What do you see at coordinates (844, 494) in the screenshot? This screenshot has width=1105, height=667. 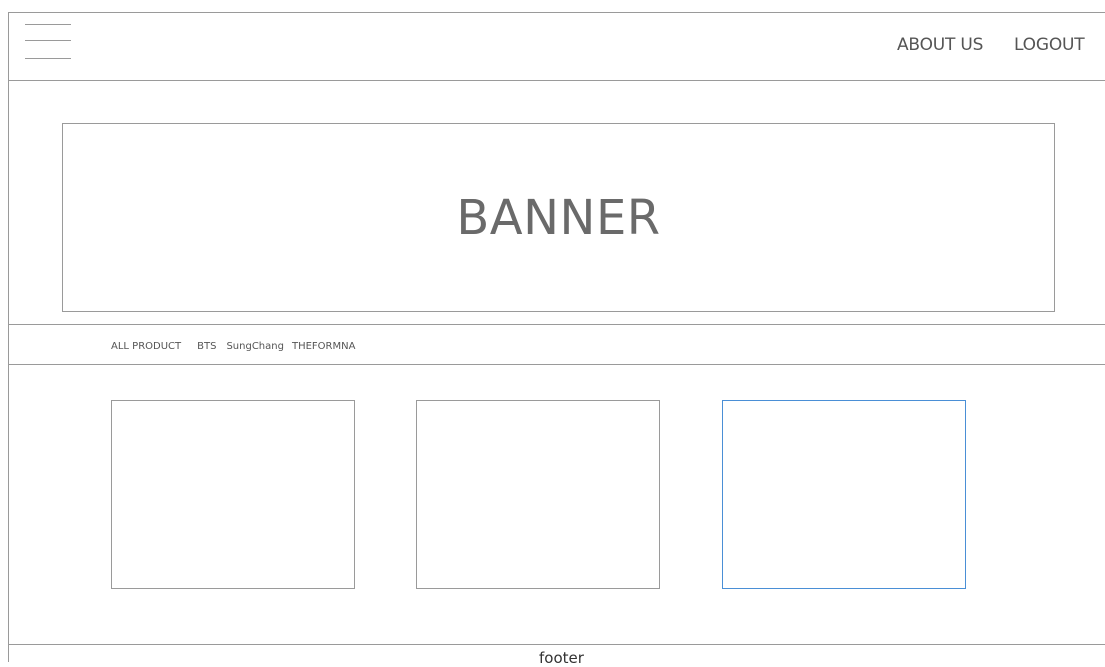 I see `product-card-selected` at bounding box center [844, 494].